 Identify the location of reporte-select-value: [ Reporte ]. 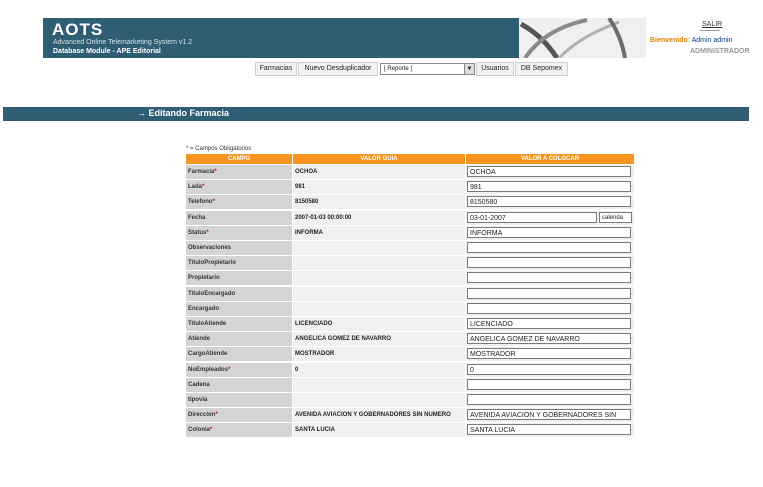
(398, 69).